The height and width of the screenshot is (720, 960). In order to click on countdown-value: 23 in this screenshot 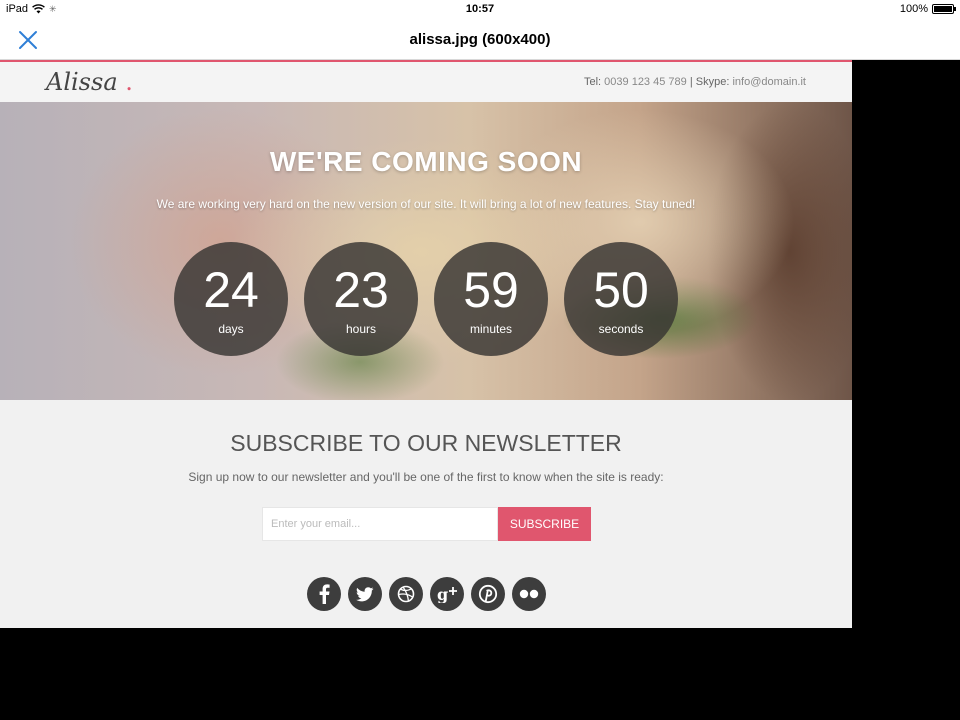, I will do `click(361, 290)`.